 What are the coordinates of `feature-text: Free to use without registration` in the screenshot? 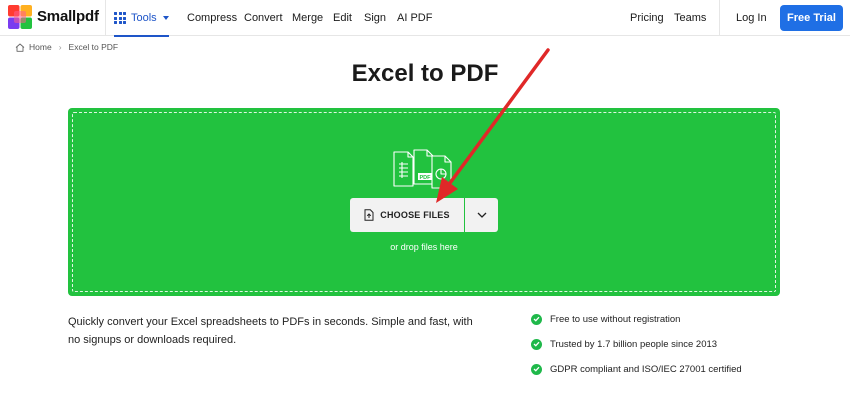 It's located at (615, 319).